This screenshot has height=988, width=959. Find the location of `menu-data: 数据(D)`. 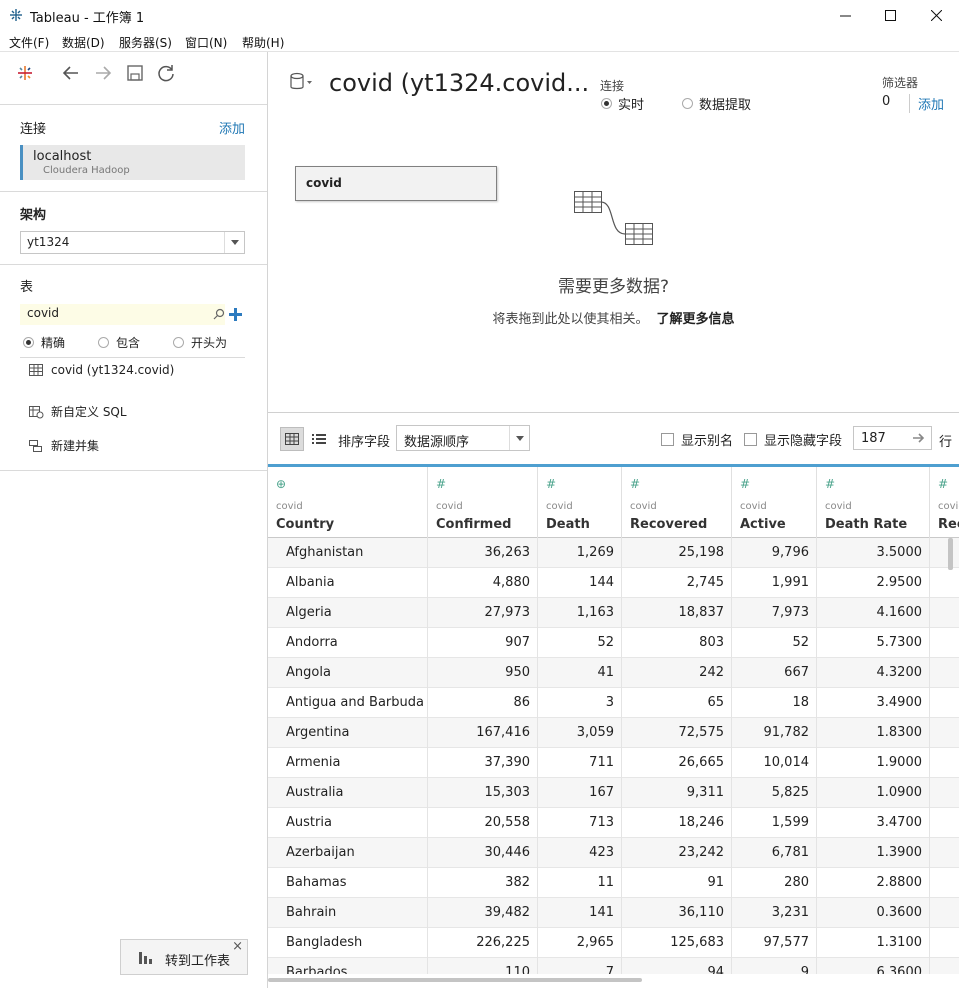

menu-data: 数据(D) is located at coordinates (83, 42).